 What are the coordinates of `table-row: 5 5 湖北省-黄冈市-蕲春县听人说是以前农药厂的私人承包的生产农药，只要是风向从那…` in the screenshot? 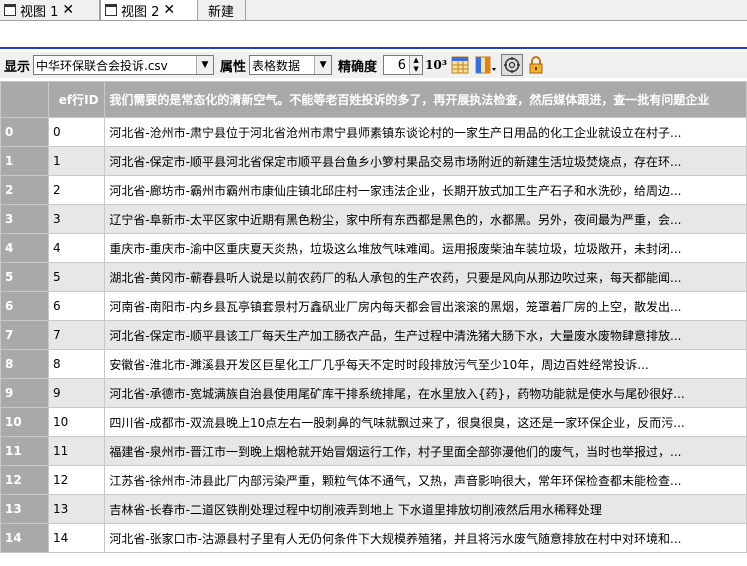 It's located at (373, 277).